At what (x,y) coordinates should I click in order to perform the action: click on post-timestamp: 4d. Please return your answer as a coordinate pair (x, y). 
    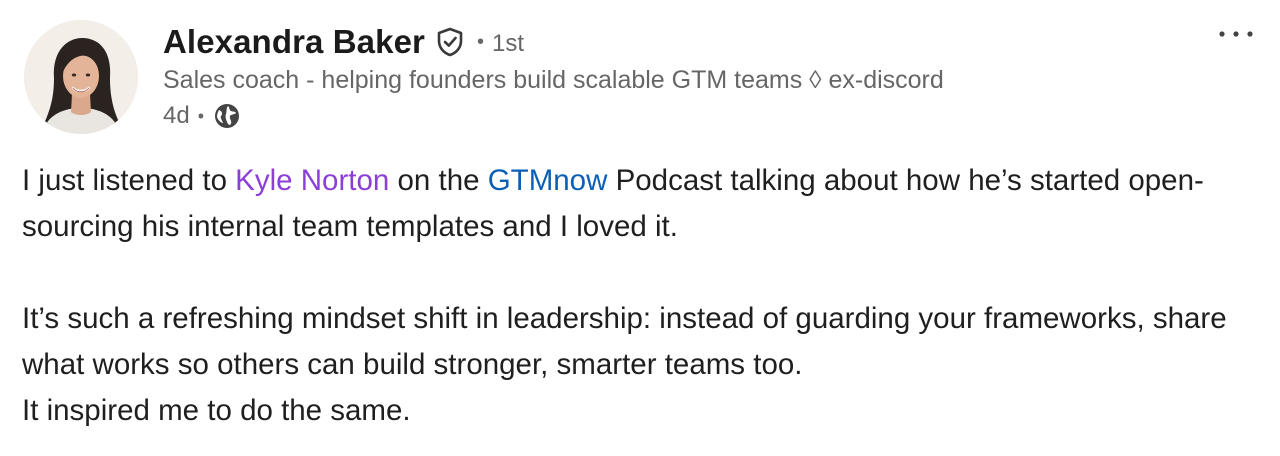
    Looking at the image, I should click on (176, 116).